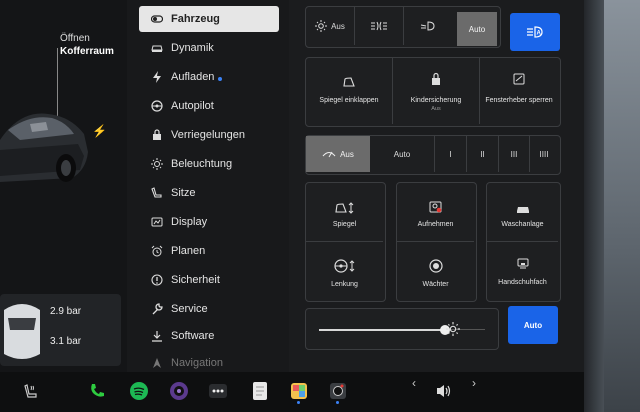 This screenshot has width=640, height=412. I want to click on sidebar-item-sicherheit: Sicherheit, so click(209, 280).